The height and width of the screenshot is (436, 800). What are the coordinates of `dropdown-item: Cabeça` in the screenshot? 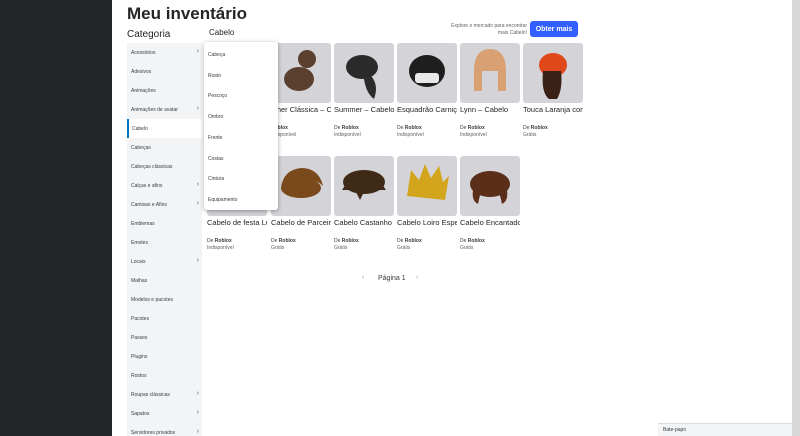 It's located at (241, 55).